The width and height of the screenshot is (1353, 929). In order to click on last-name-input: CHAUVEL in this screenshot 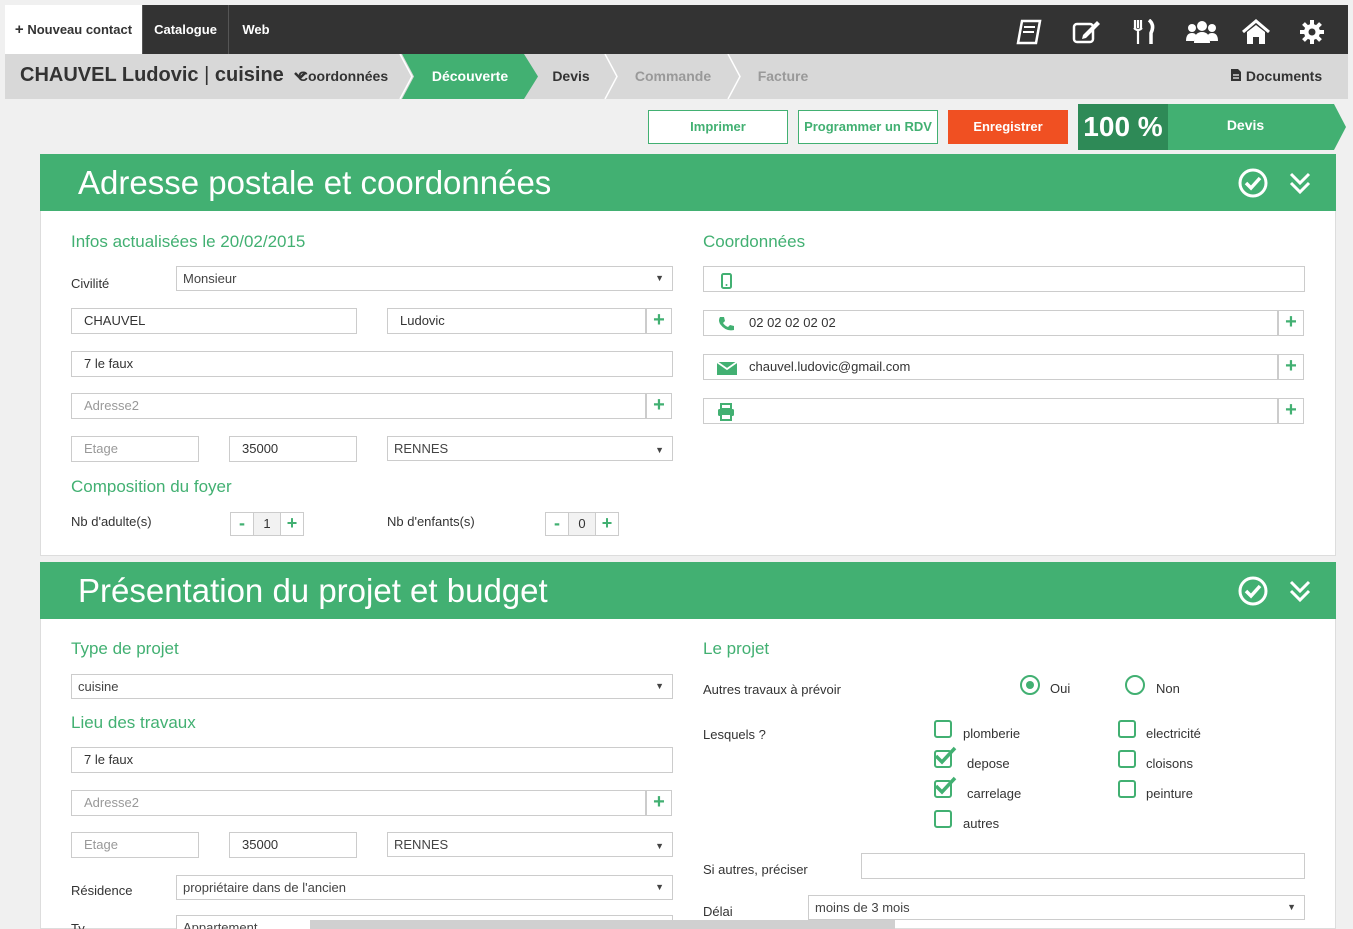, I will do `click(214, 321)`.